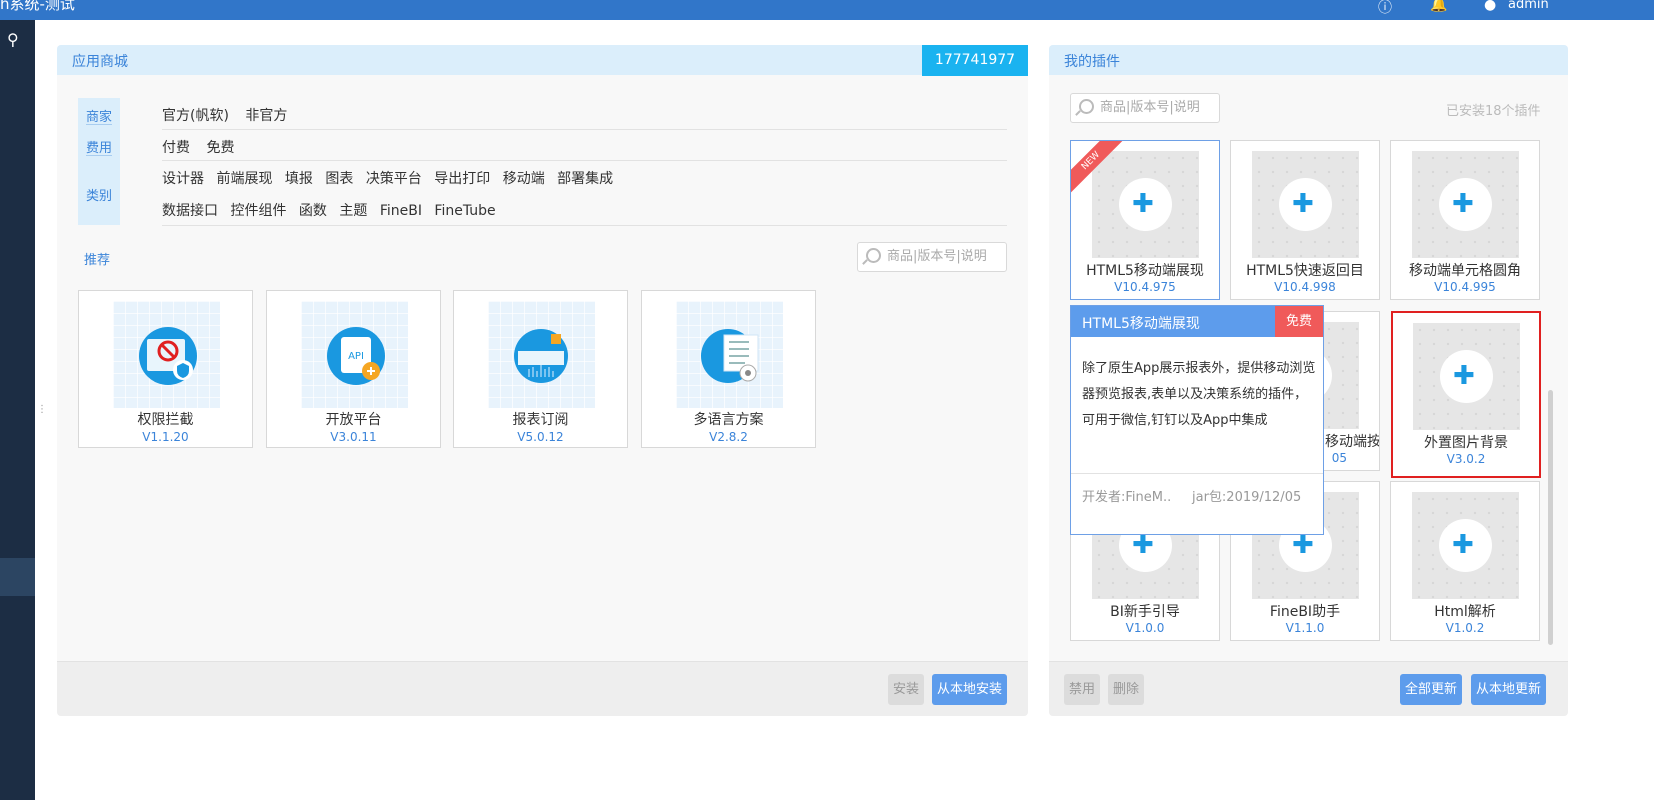  What do you see at coordinates (1465, 628) in the screenshot?
I see `plugin-version: V1.0.2` at bounding box center [1465, 628].